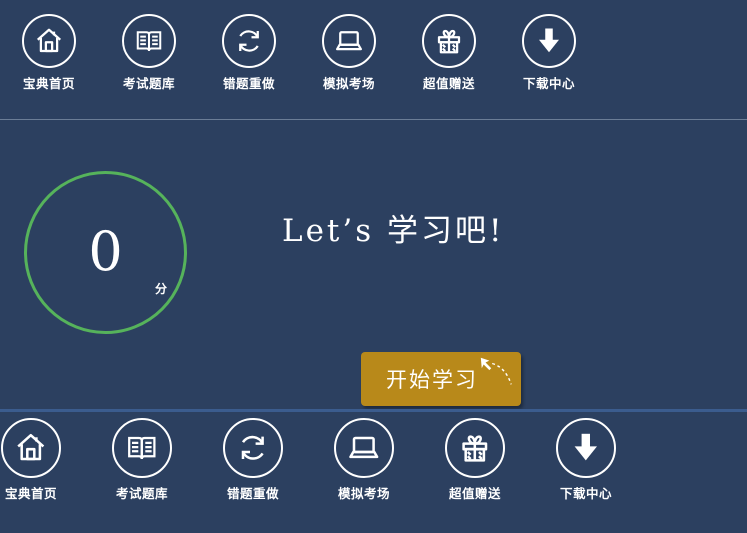 Image resolution: width=747 pixels, height=533 pixels. I want to click on score-ring: 0 分, so click(105, 252).